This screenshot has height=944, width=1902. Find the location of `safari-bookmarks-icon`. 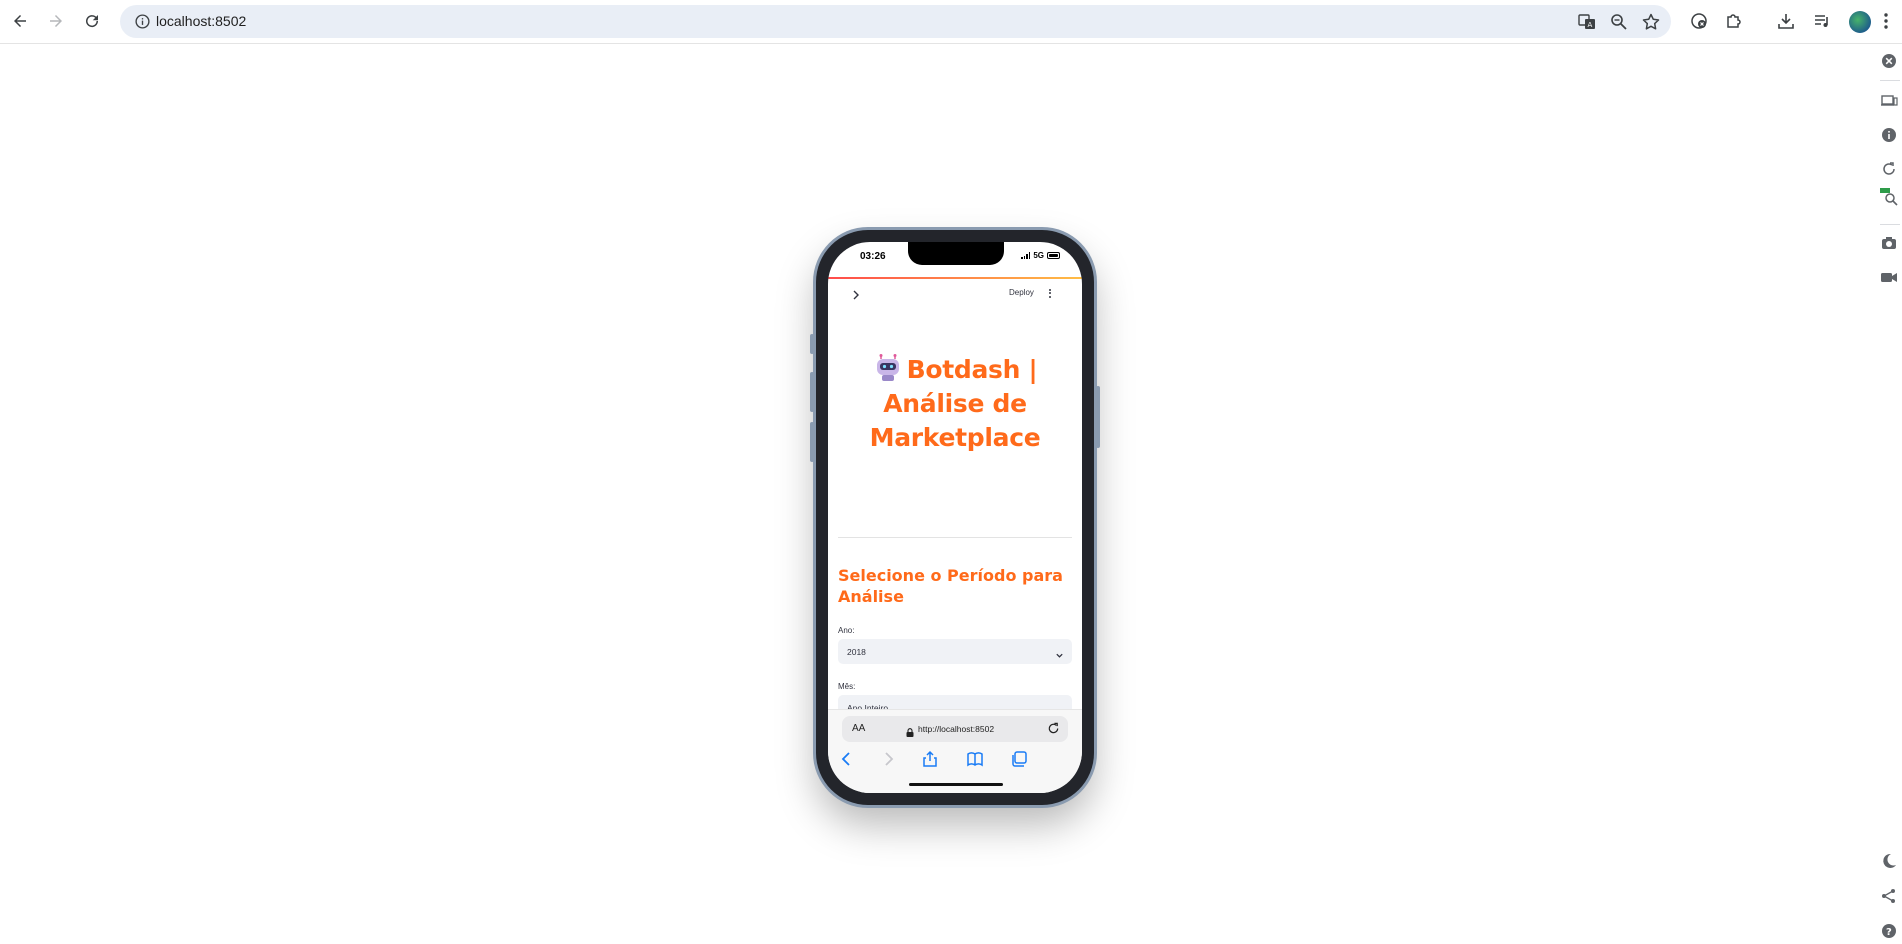

safari-bookmarks-icon is located at coordinates (975, 759).